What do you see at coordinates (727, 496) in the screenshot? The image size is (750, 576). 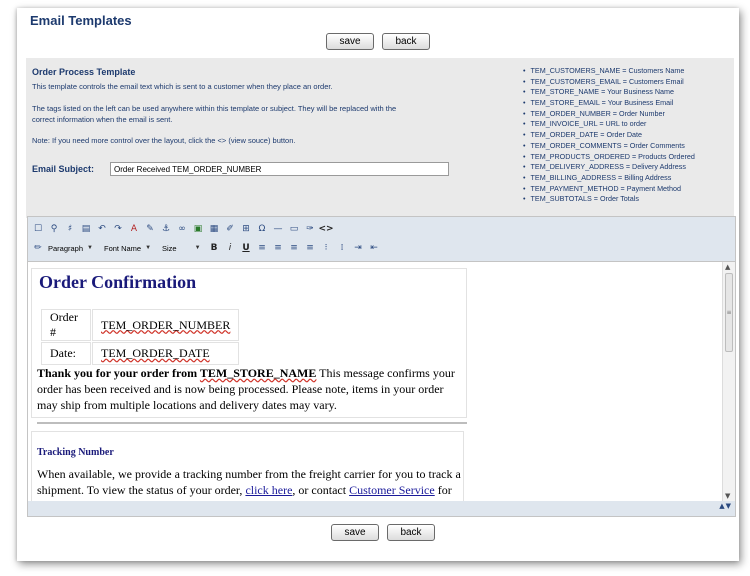 I see `scroll-down-icon: ▼` at bounding box center [727, 496].